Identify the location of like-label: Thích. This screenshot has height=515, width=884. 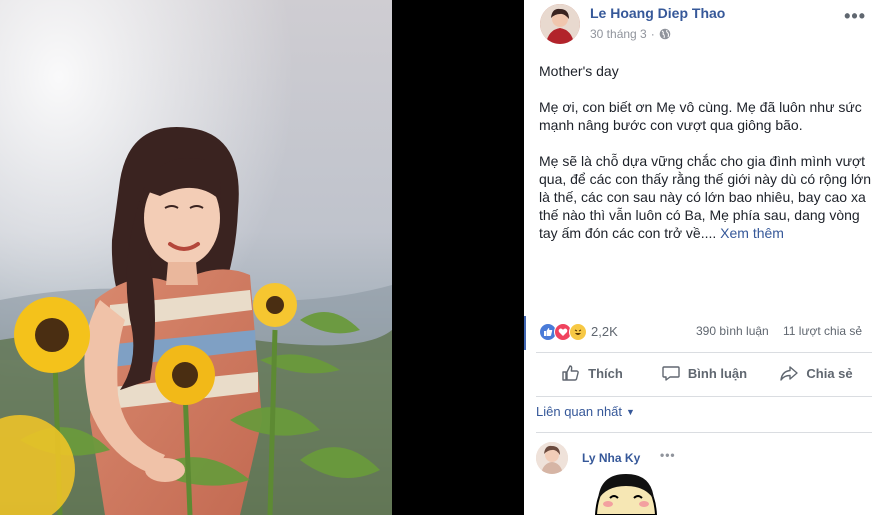
(605, 373).